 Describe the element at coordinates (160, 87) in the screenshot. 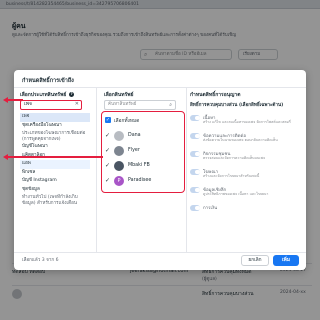

I see `dialog-divider` at that location.